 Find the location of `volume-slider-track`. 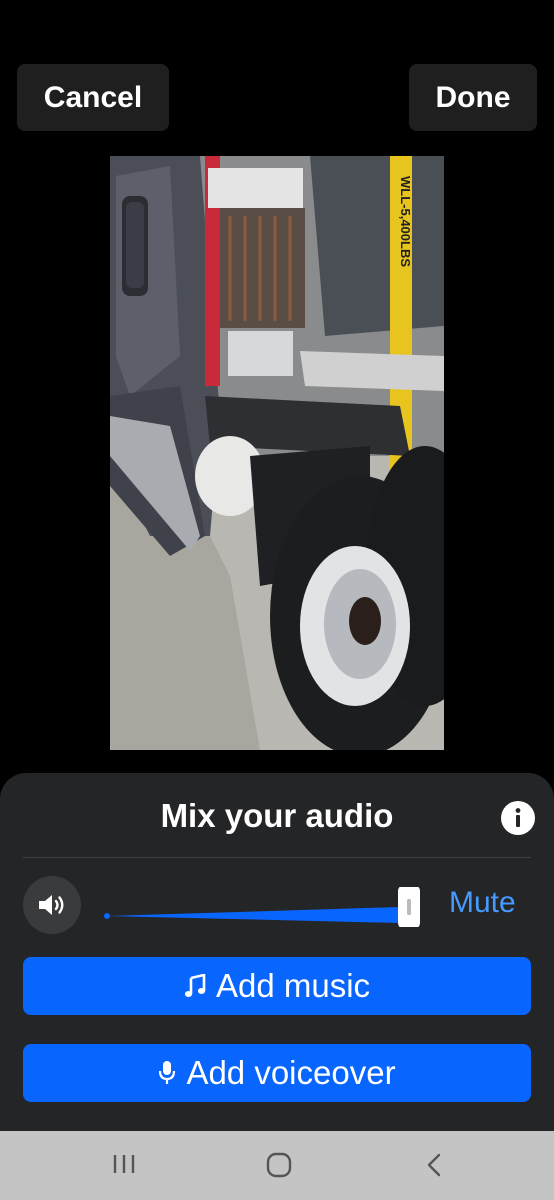

volume-slider-track is located at coordinates (253, 915).